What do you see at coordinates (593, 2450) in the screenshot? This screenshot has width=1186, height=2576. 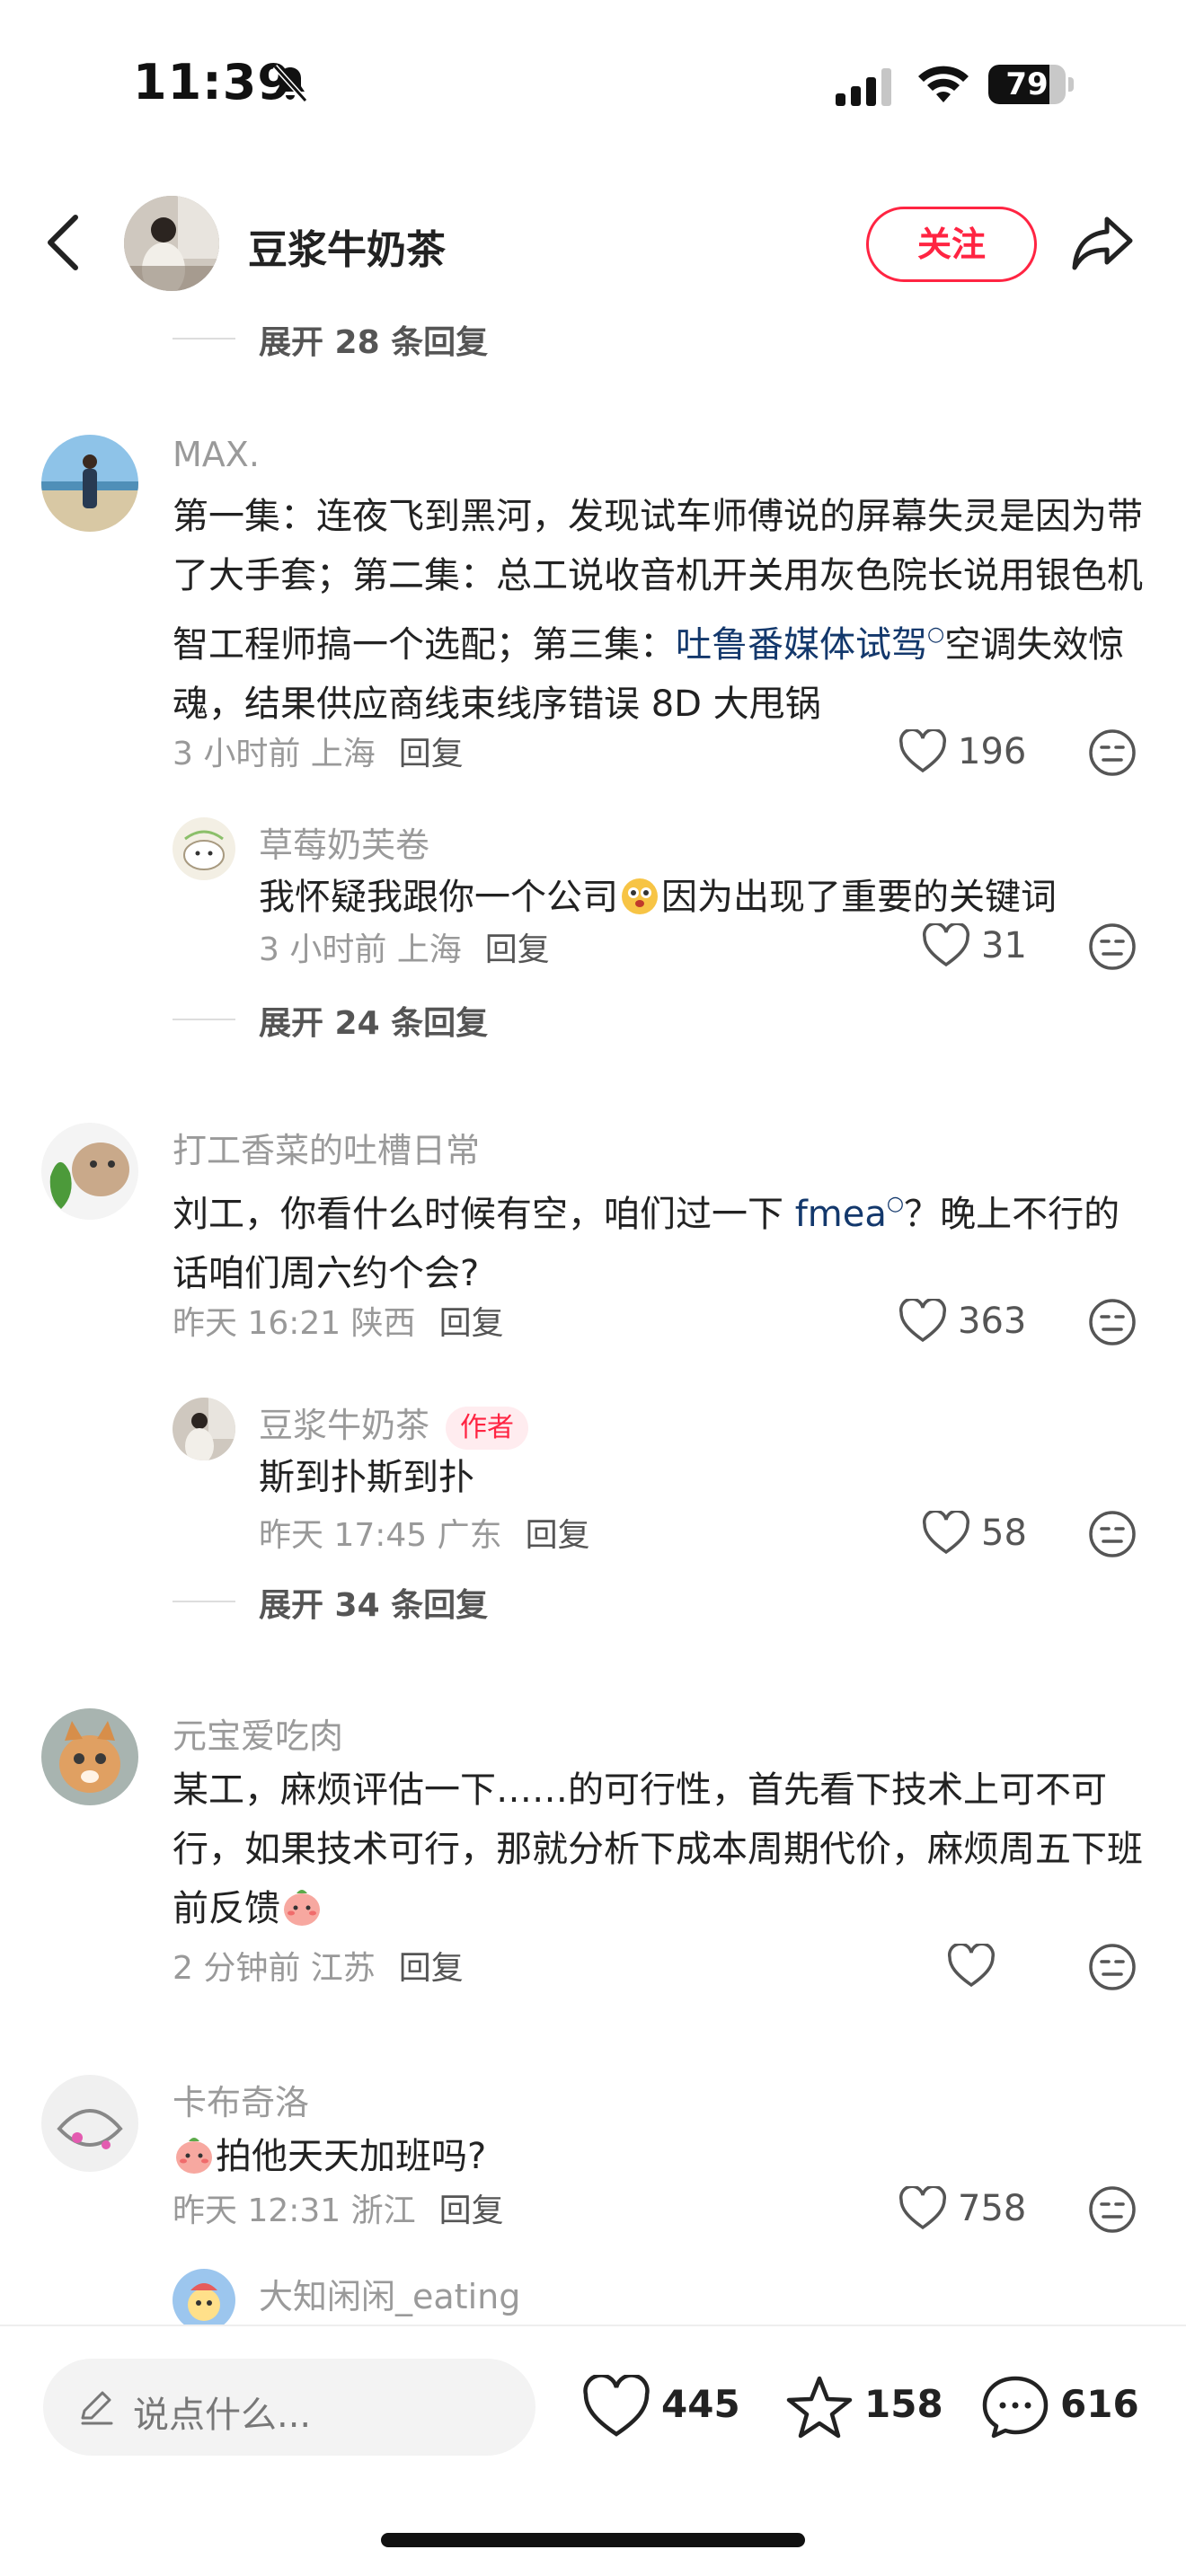 I see `bottom-action-bar: 说点什么... 445 158 616` at bounding box center [593, 2450].